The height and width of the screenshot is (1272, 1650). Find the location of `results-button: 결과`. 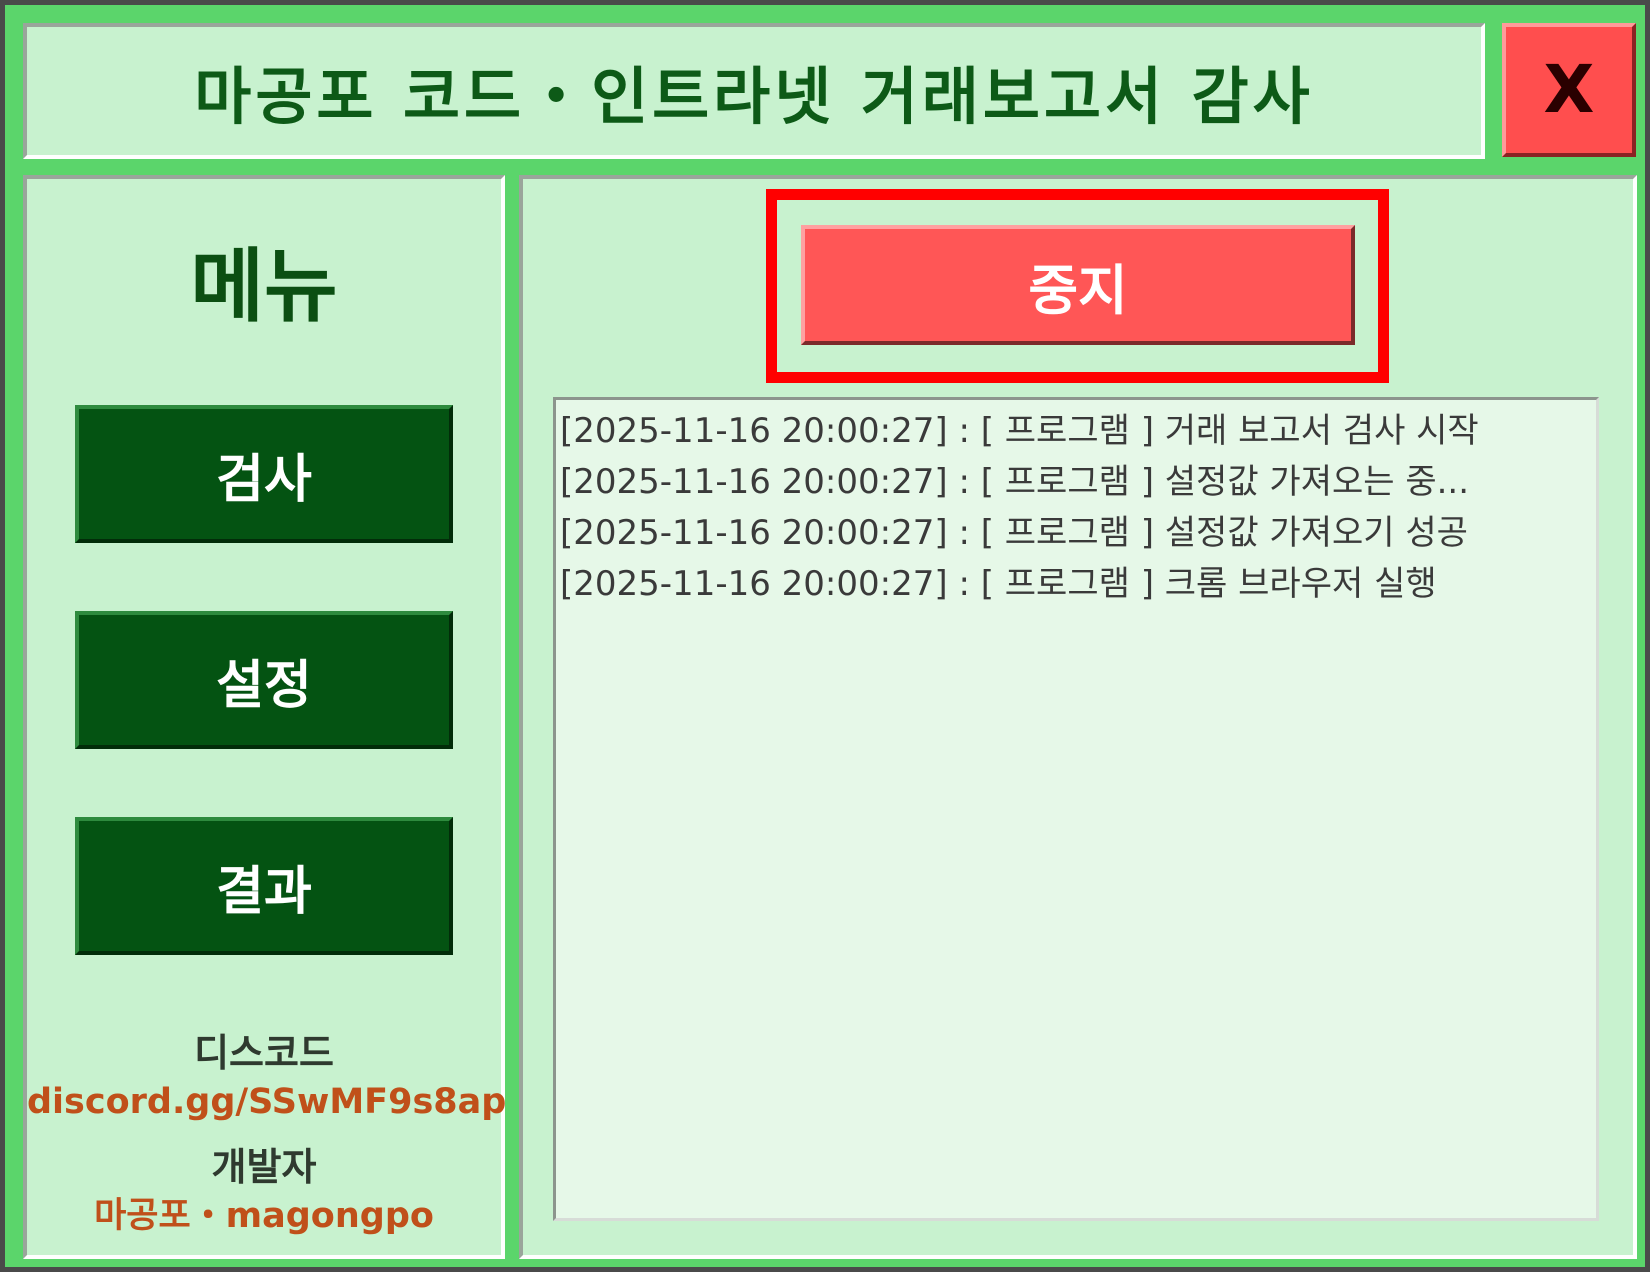

results-button: 결과 is located at coordinates (264, 886).